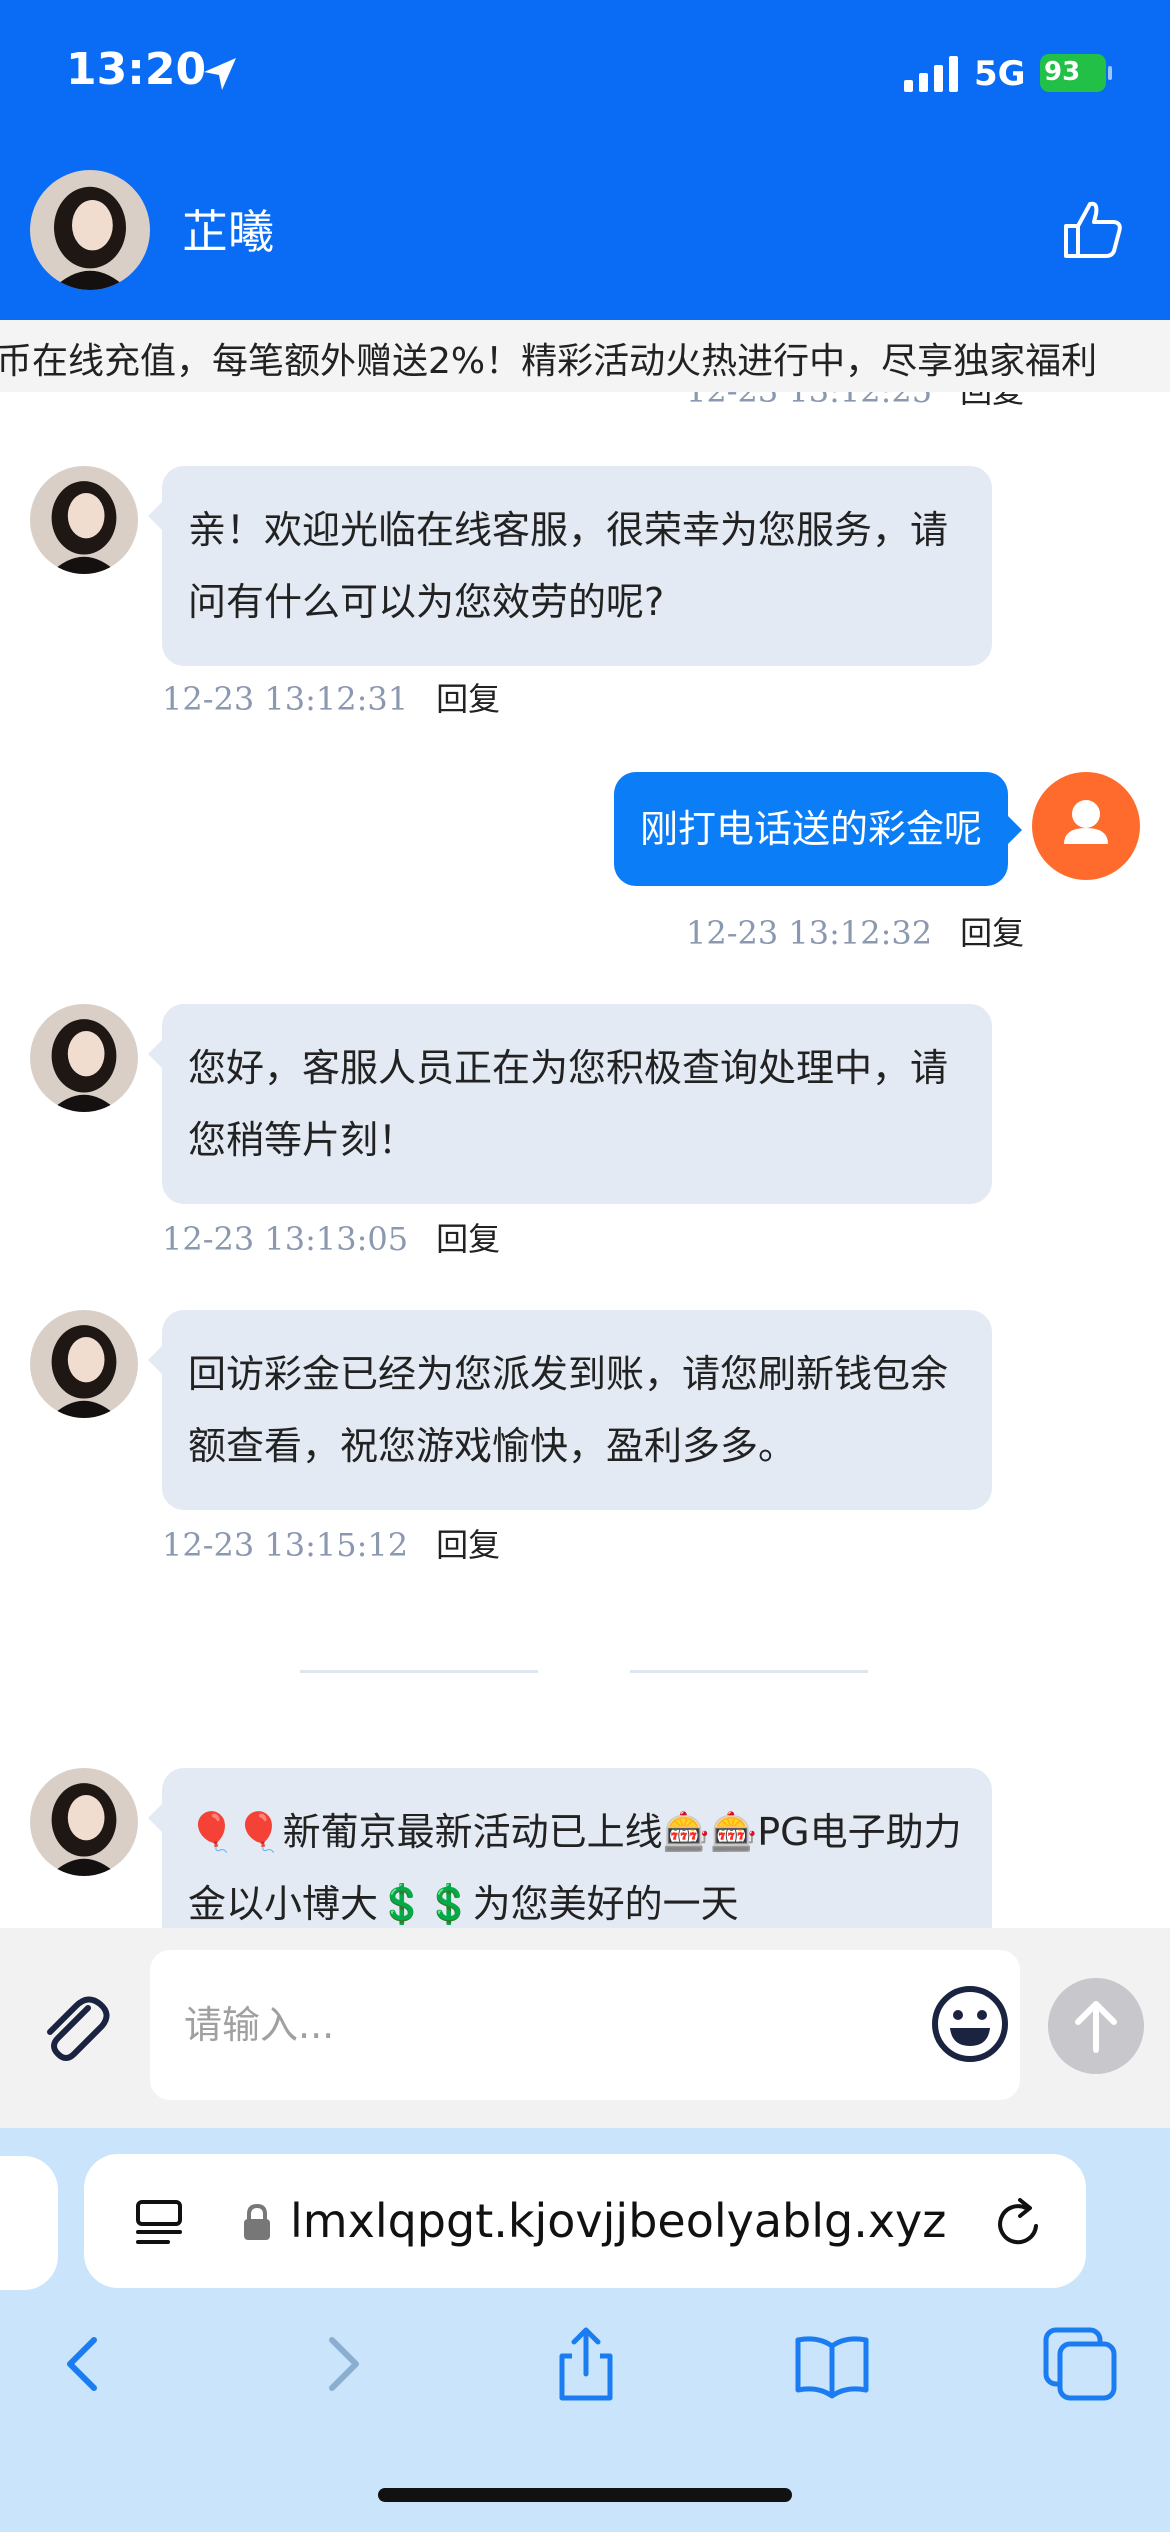 This screenshot has height=2532, width=1170. I want to click on lock-icon, so click(257, 2221).